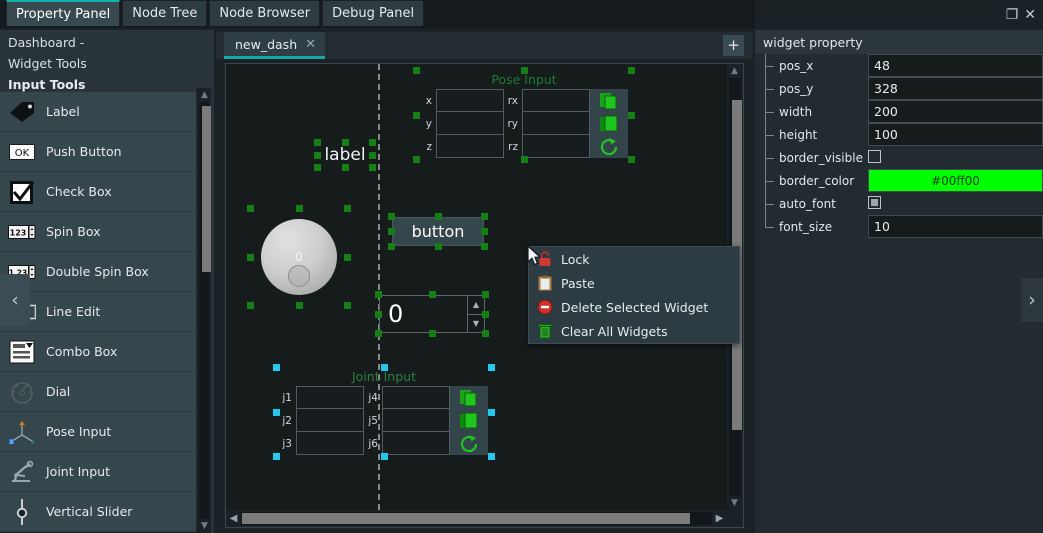  I want to click on widget-dial: 0, so click(299, 257).